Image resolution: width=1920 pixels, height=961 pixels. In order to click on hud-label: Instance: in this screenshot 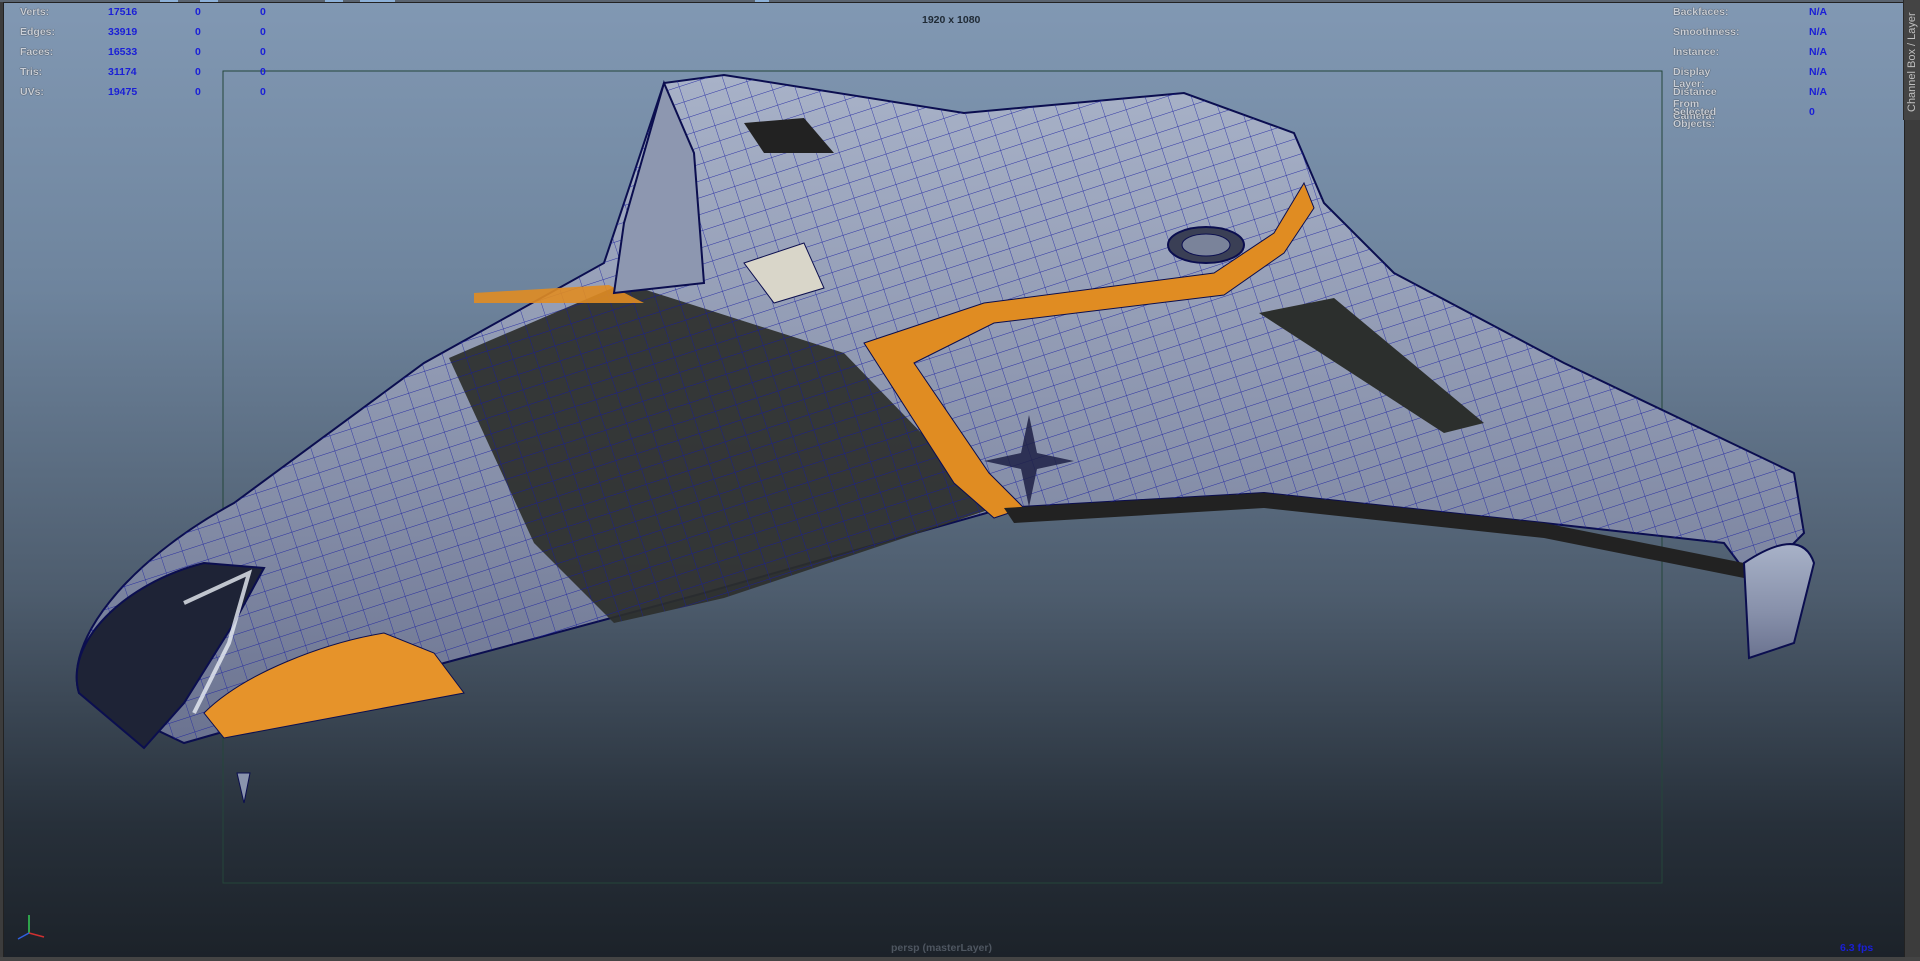, I will do `click(1696, 52)`.